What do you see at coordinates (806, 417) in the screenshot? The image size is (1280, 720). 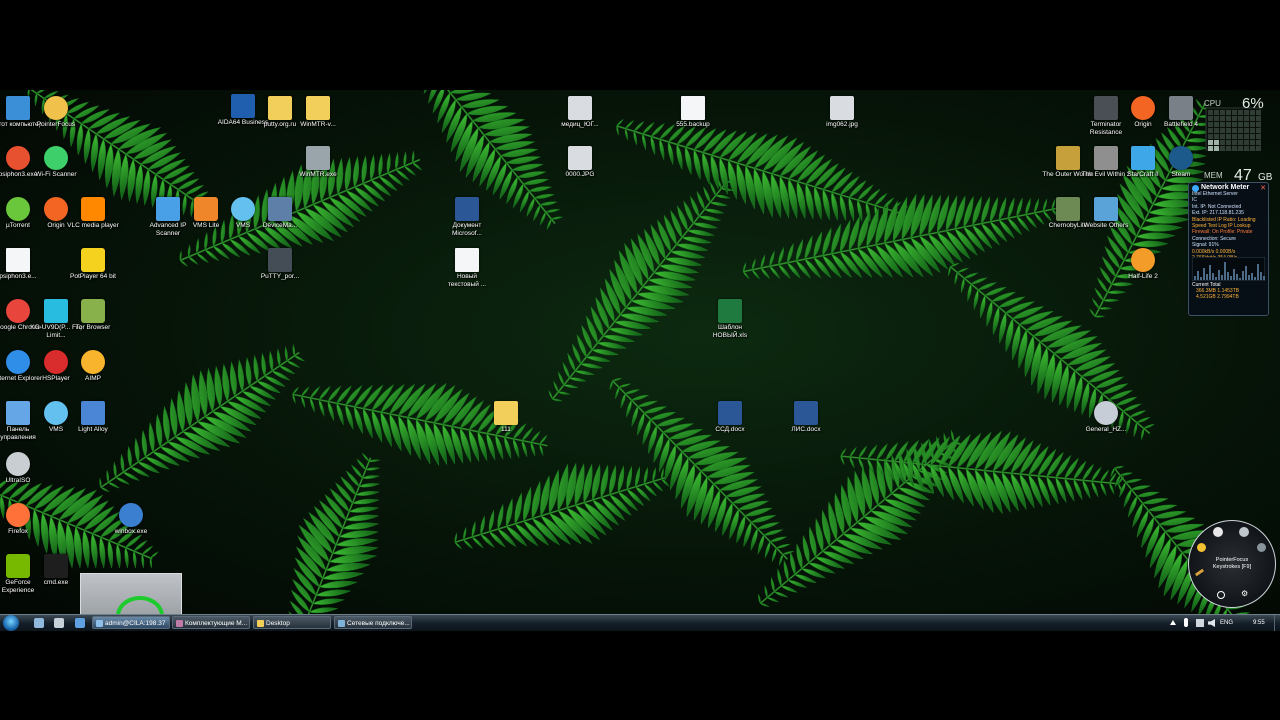 I see `desktop-icon: ЛИС.docx` at bounding box center [806, 417].